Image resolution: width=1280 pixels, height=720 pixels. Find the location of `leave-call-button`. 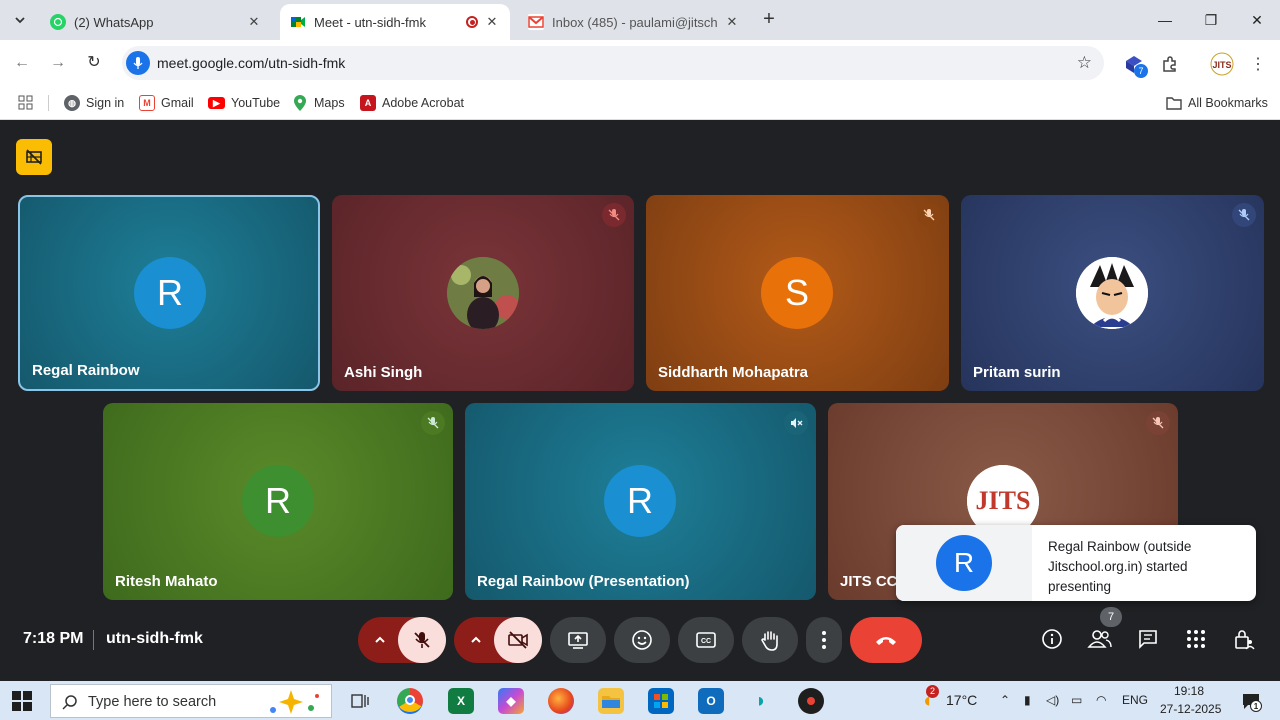

leave-call-button is located at coordinates (886, 640).